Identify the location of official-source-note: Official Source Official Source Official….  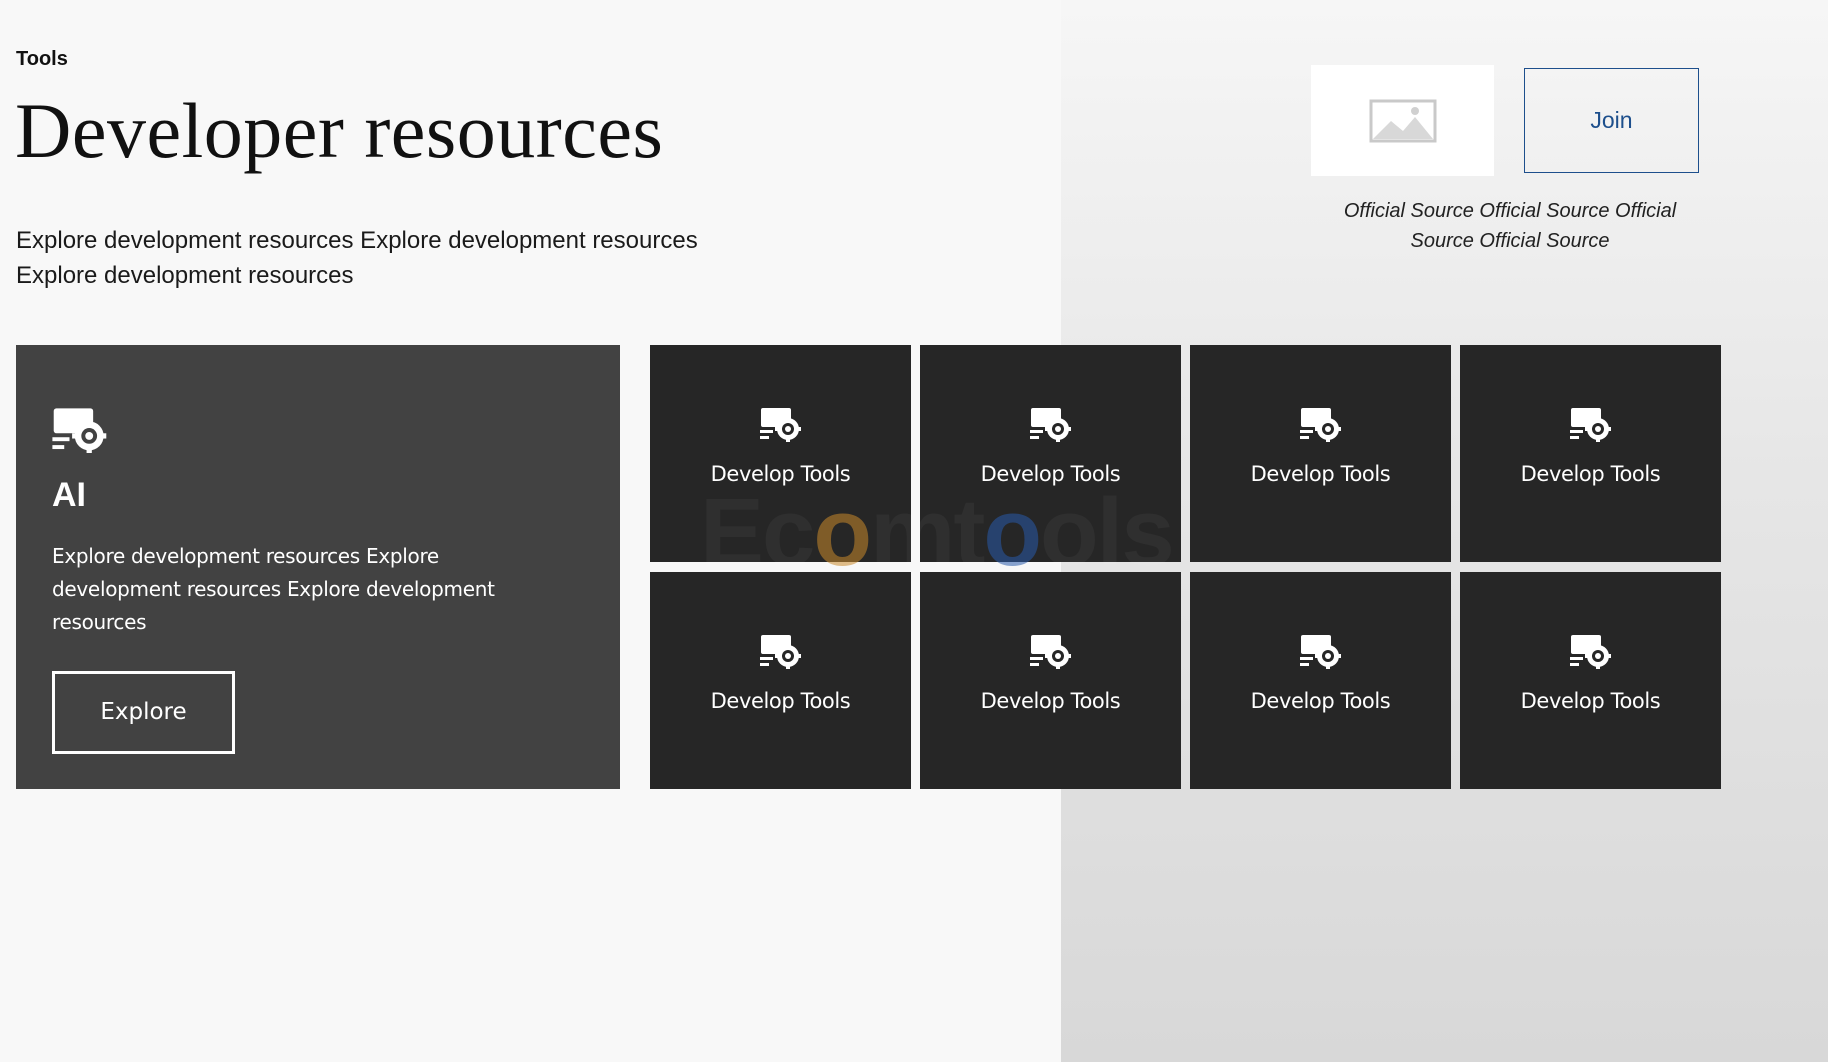
(1510, 226).